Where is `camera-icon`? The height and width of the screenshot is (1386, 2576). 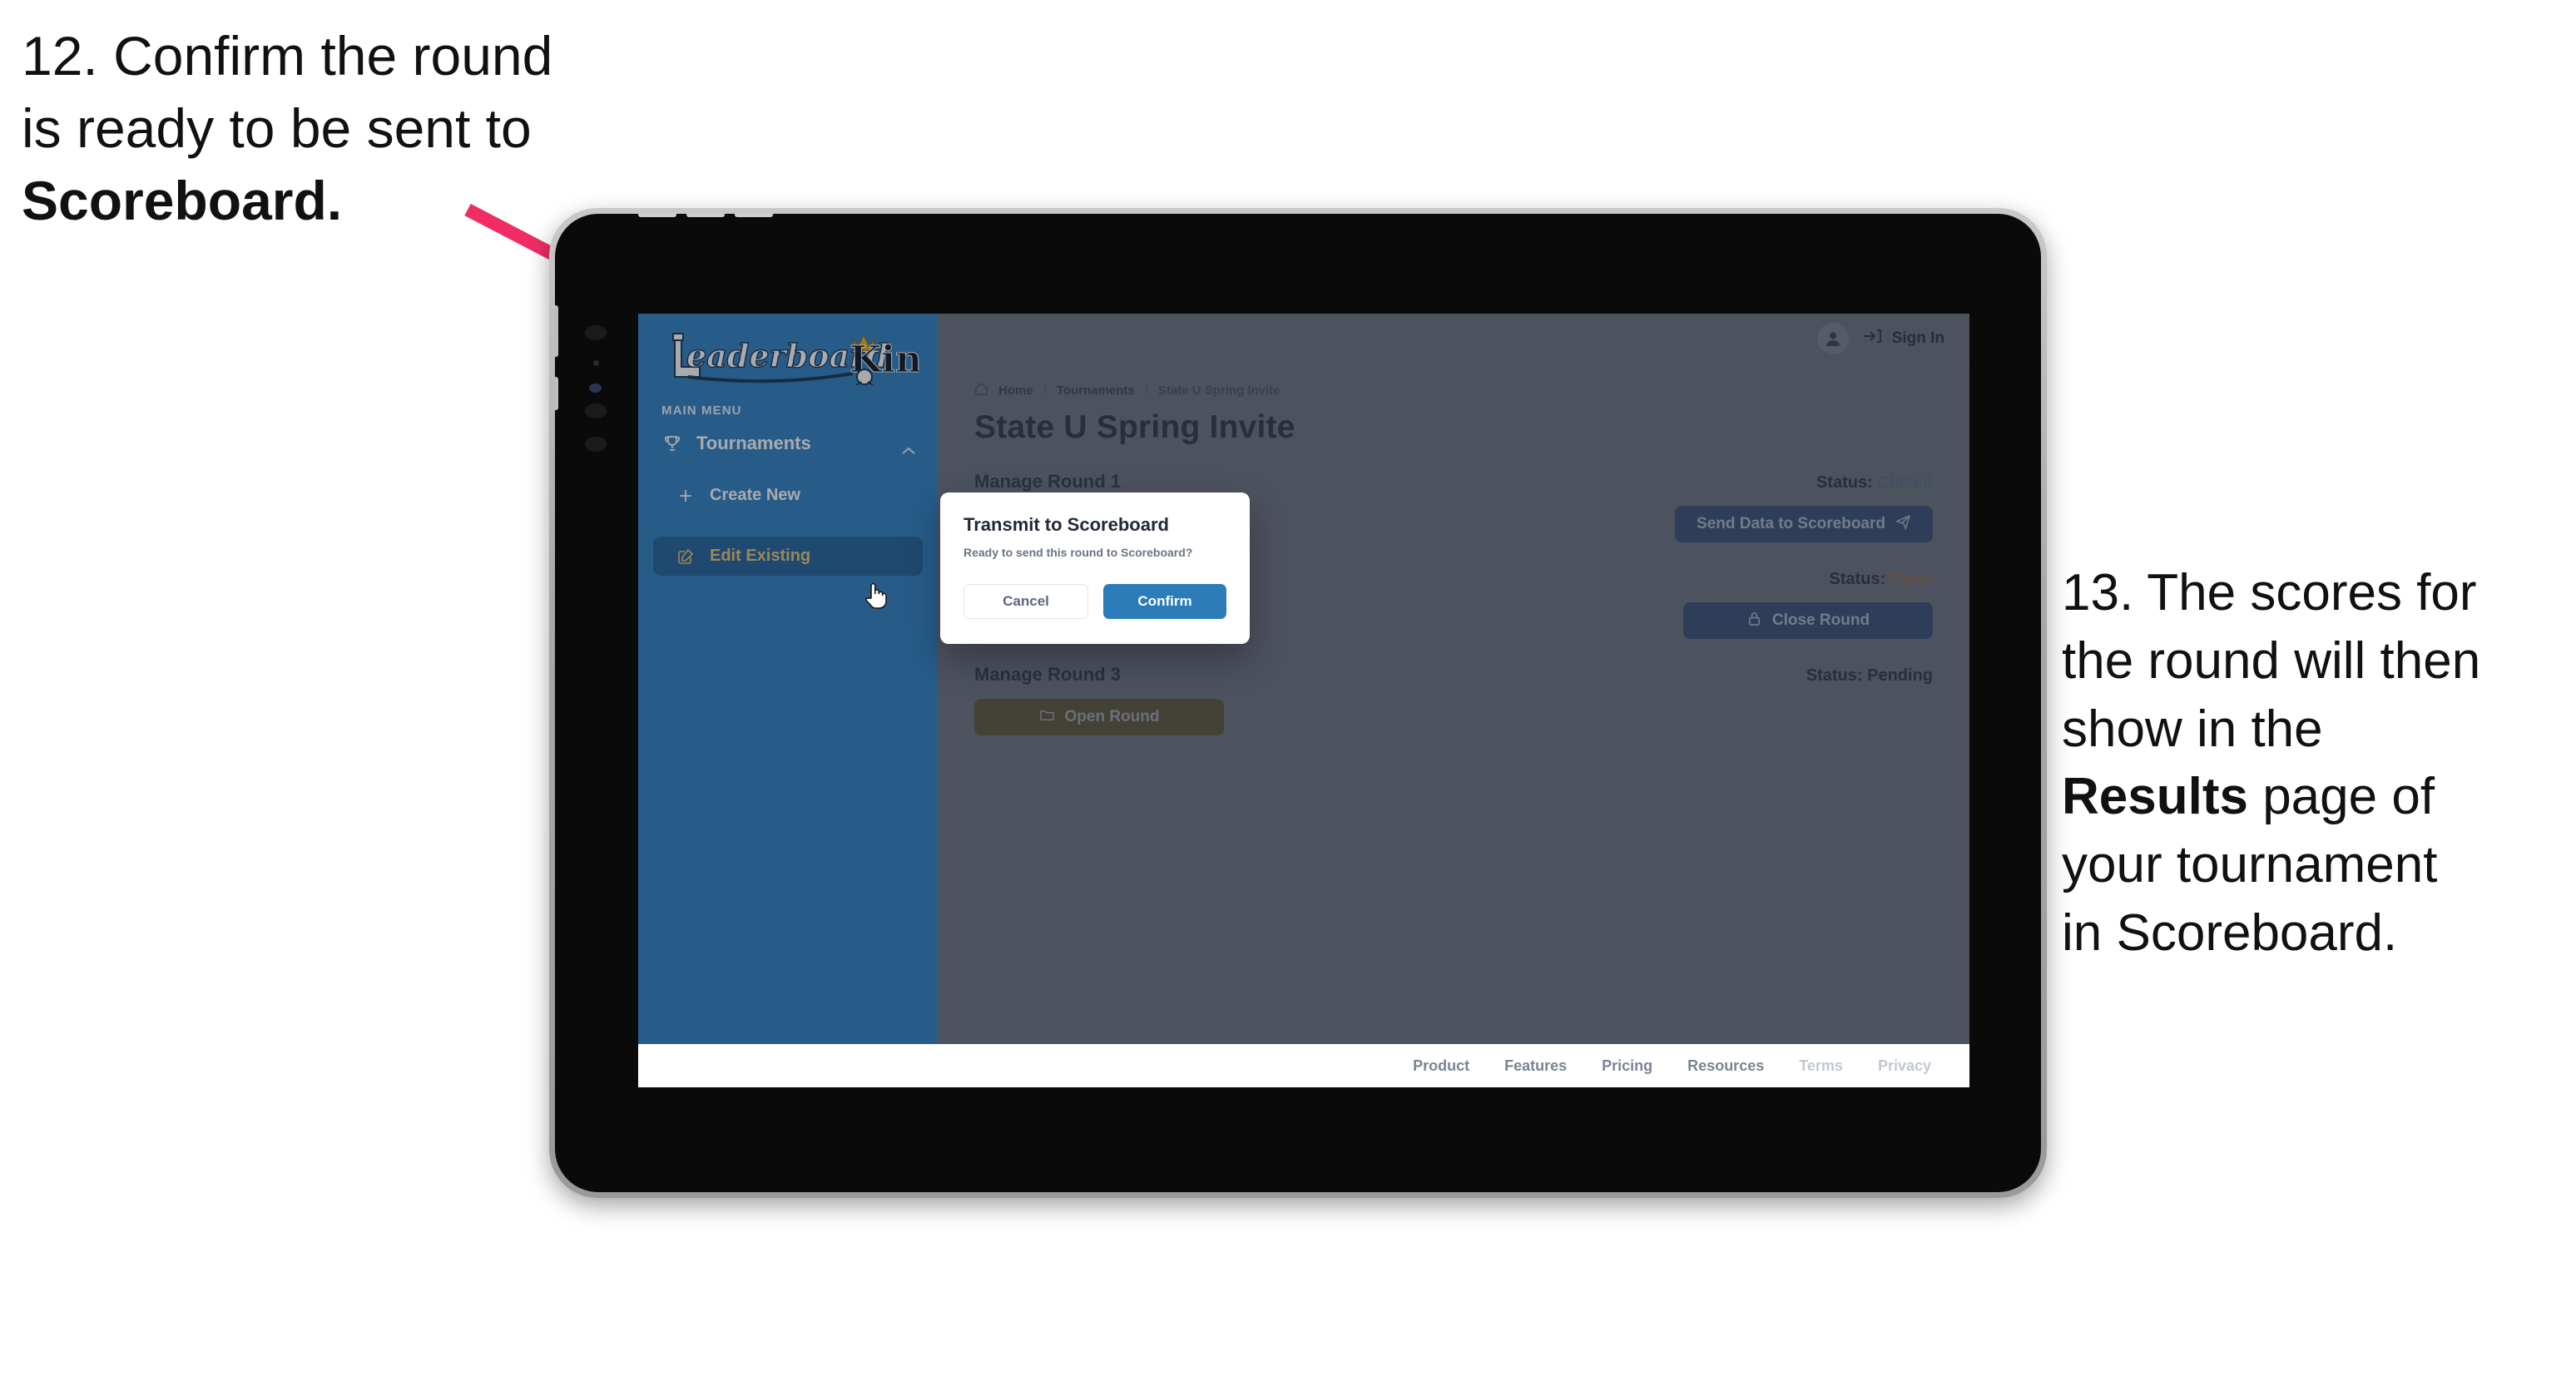
camera-icon is located at coordinates (595, 389).